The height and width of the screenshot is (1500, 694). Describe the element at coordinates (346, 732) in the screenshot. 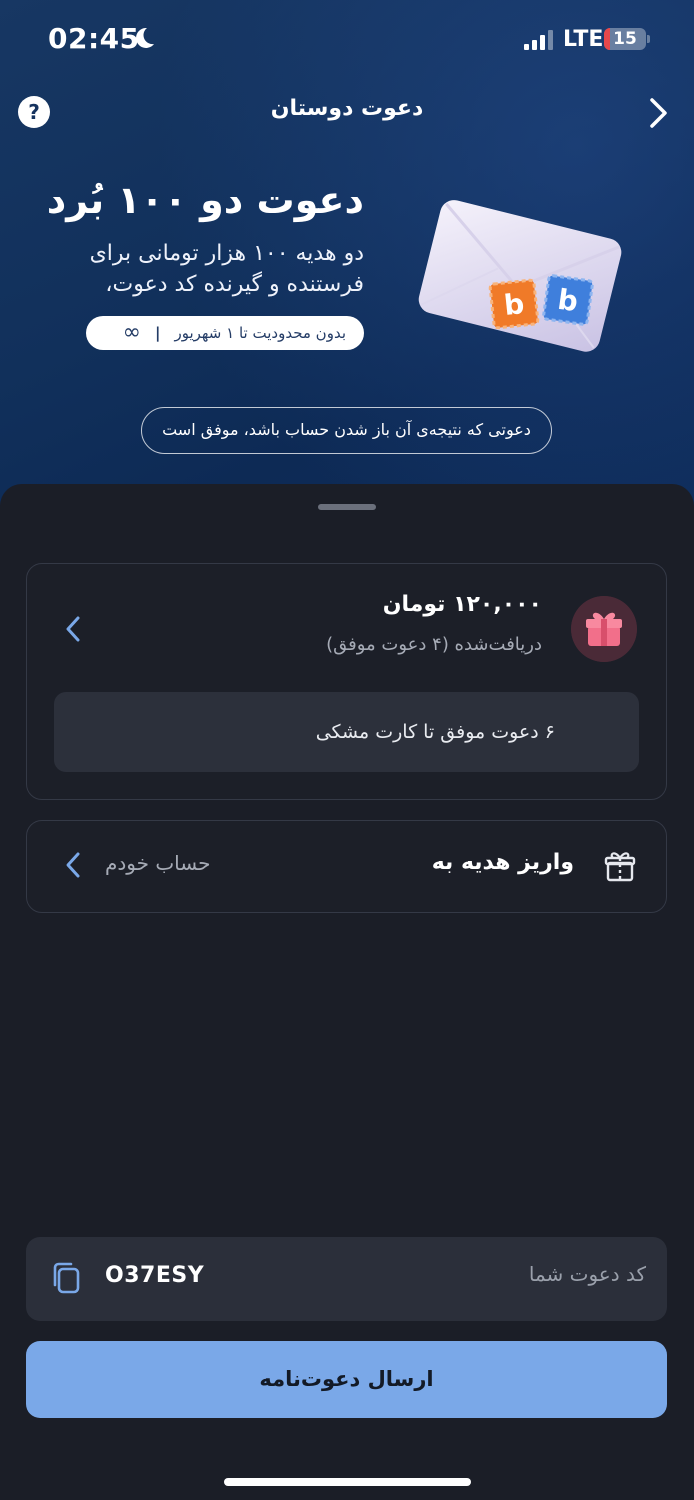

I see `black-card-progress: ۶ دعوت موفق تا کارت مشکی` at that location.